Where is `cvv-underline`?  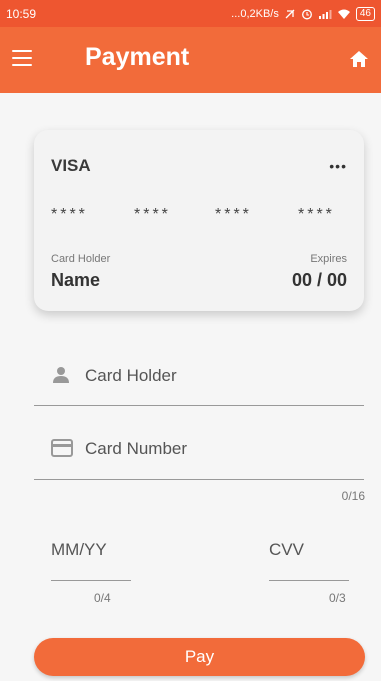
cvv-underline is located at coordinates (309, 580).